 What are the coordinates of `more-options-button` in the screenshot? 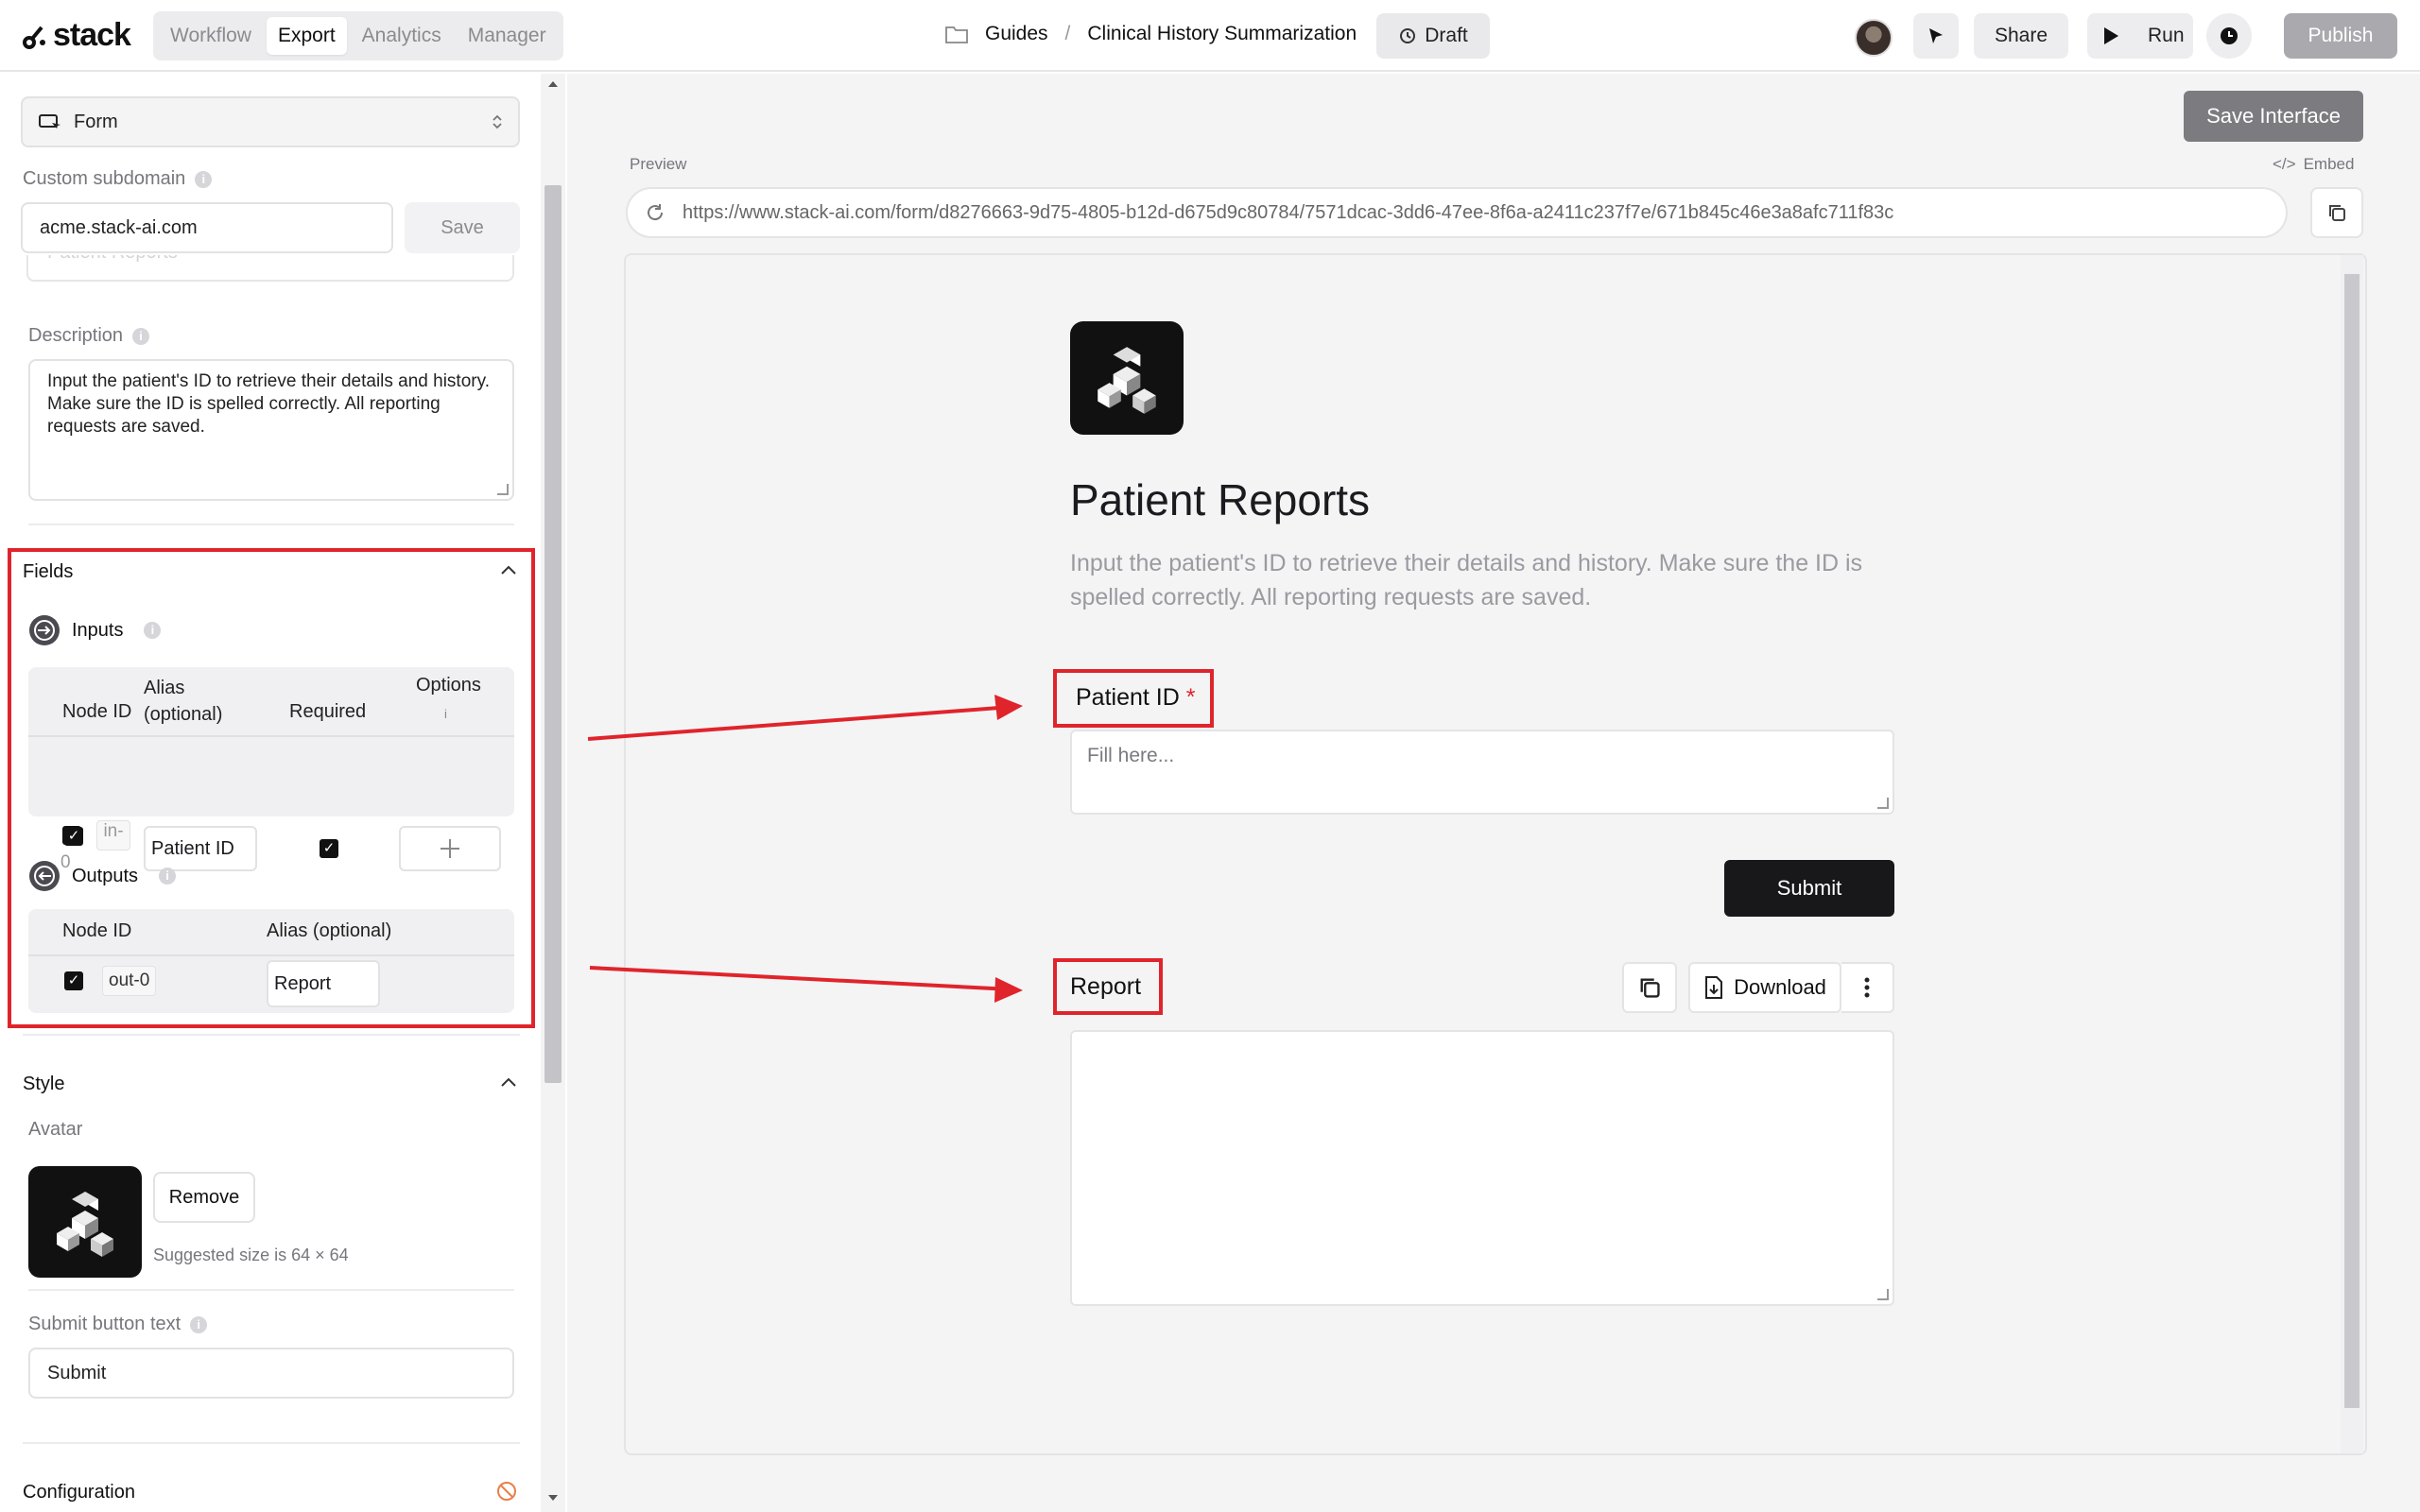 It's located at (1867, 987).